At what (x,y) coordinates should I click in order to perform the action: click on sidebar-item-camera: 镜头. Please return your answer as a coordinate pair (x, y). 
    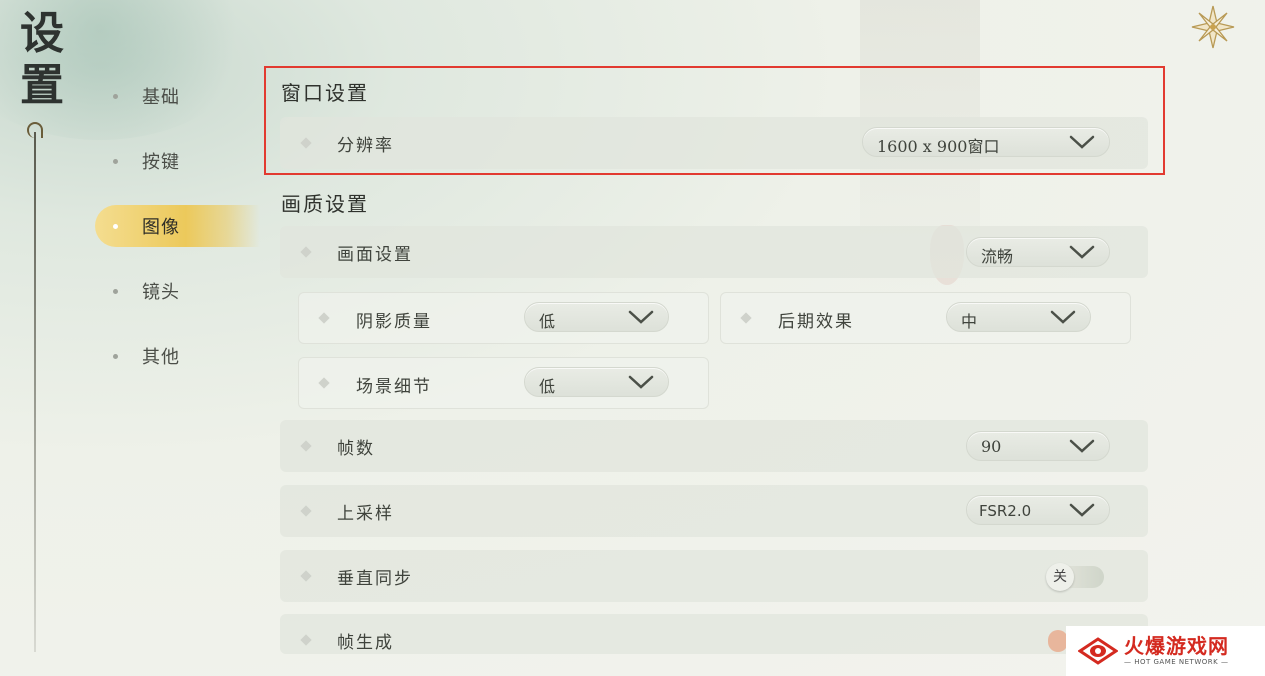
    Looking at the image, I should click on (175, 291).